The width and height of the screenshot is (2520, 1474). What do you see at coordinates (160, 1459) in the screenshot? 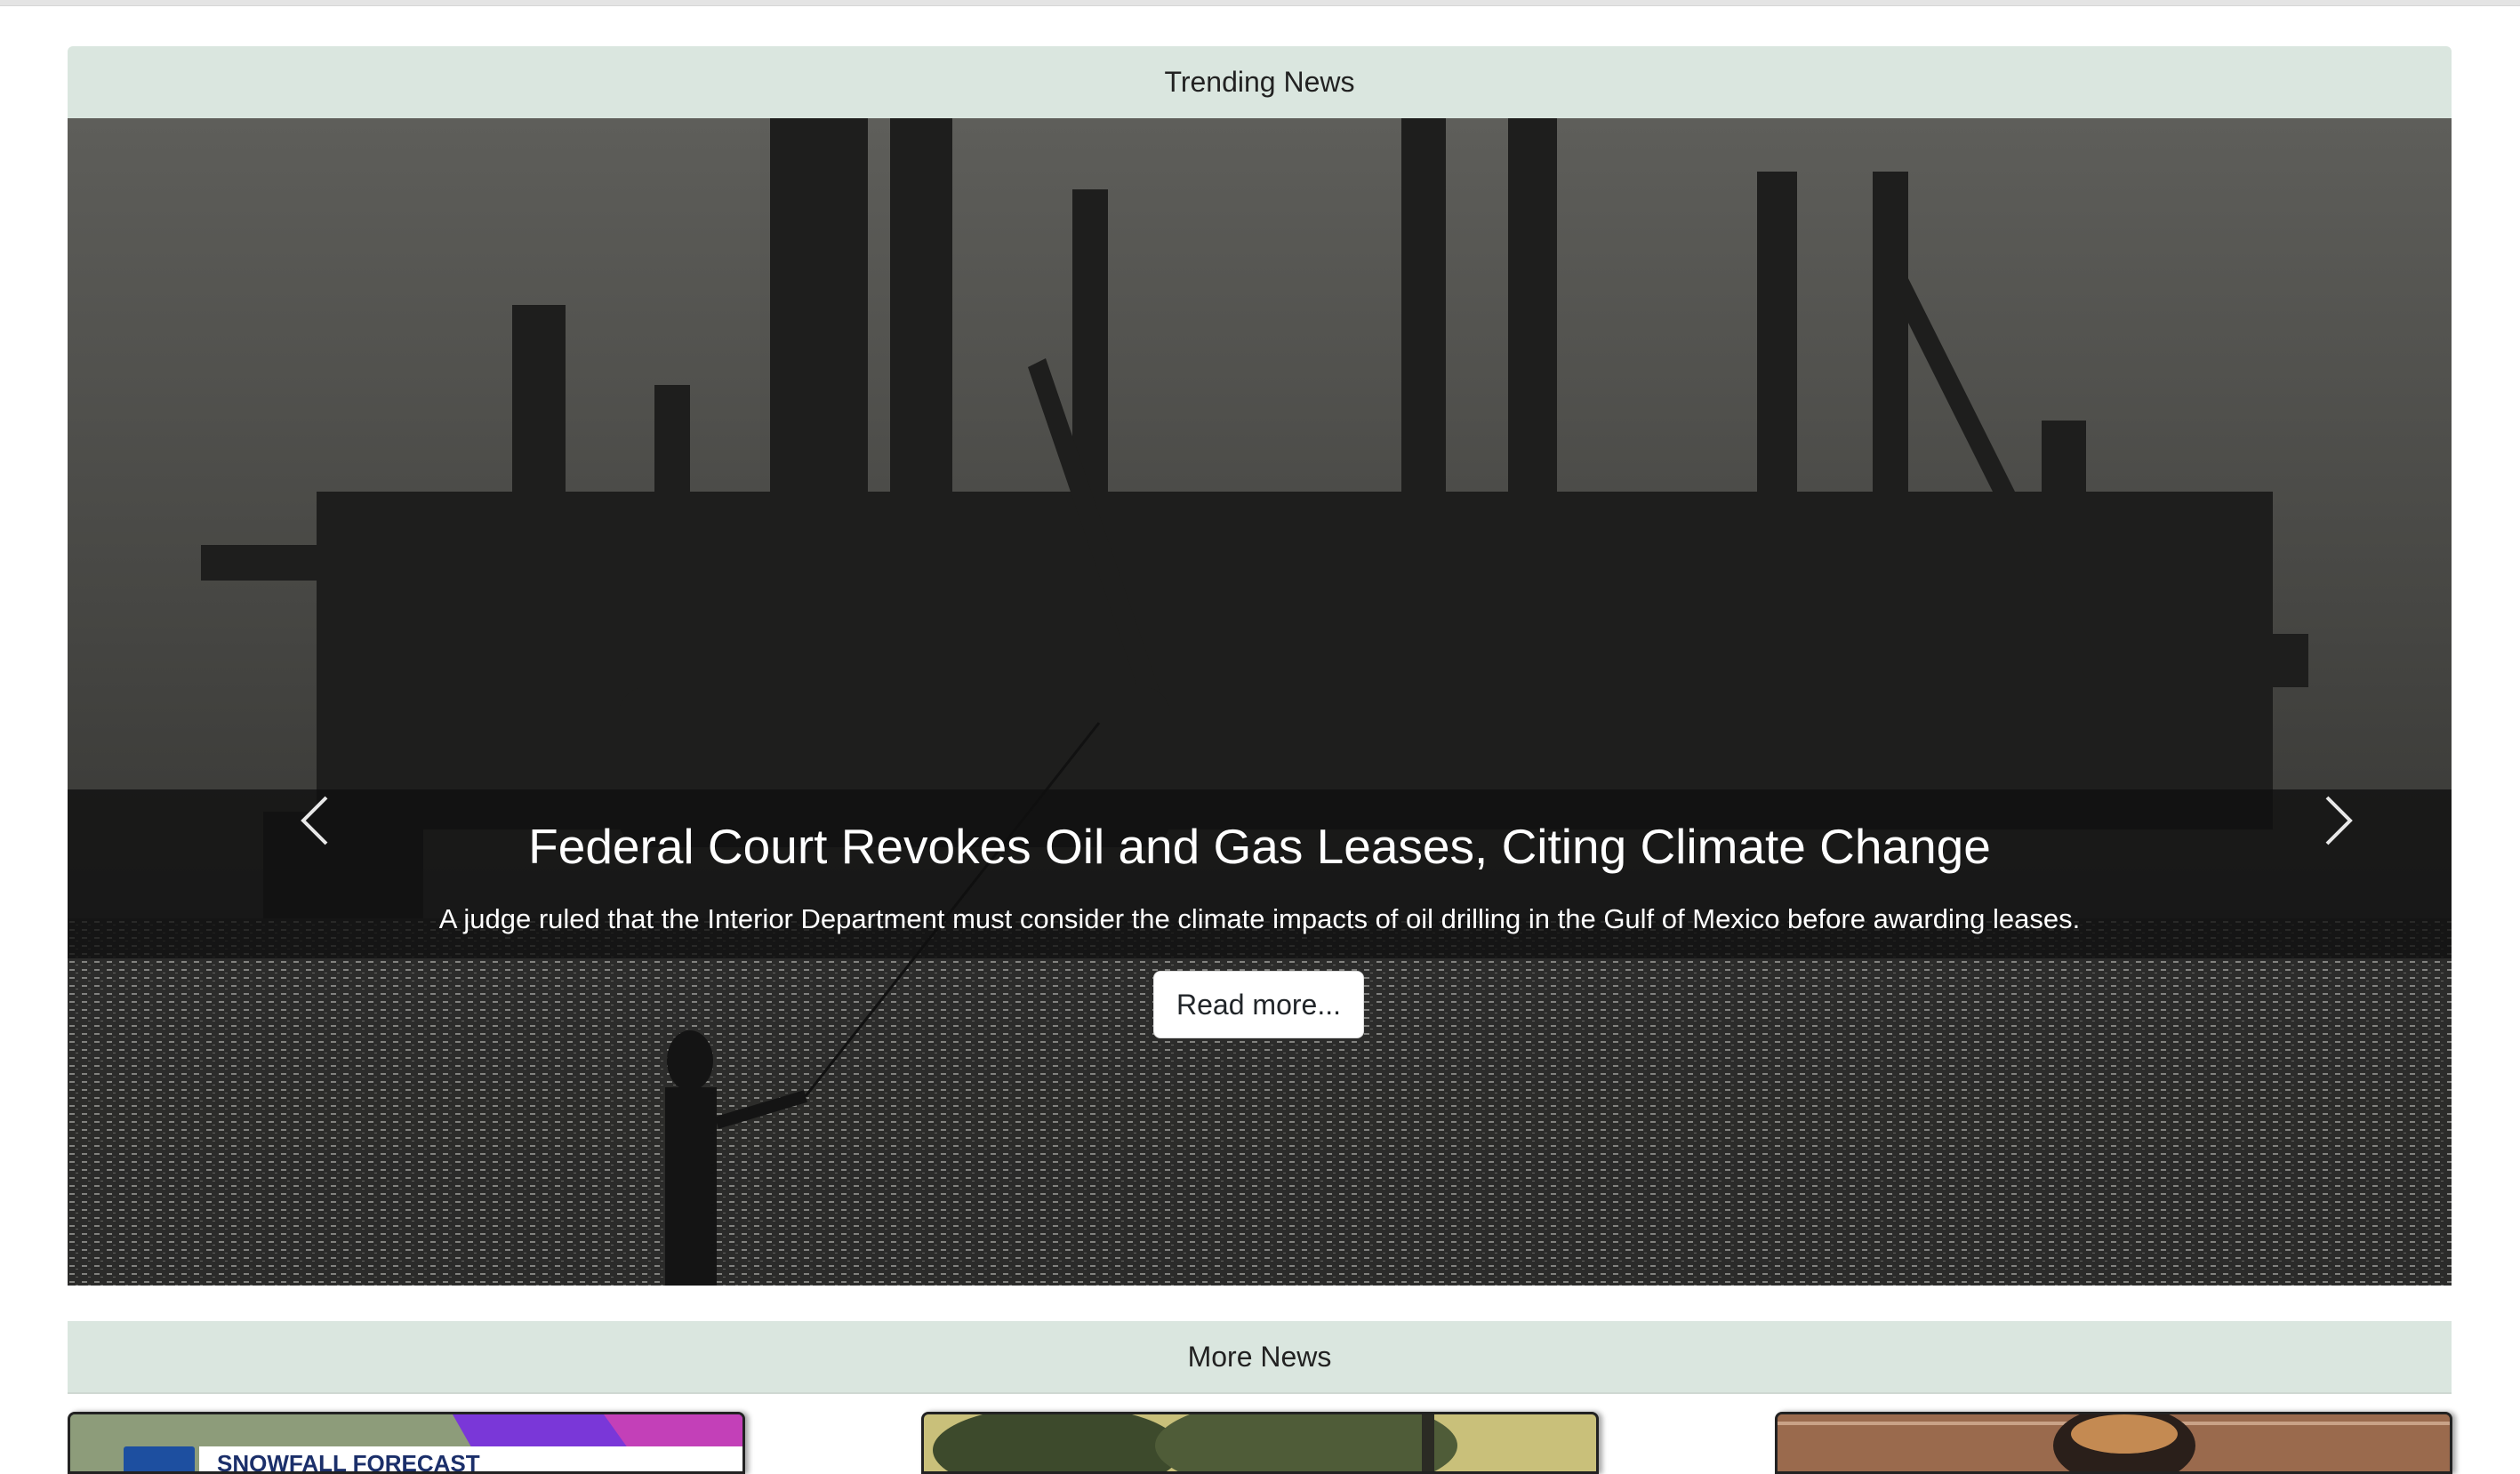
I see `storm-badge` at bounding box center [160, 1459].